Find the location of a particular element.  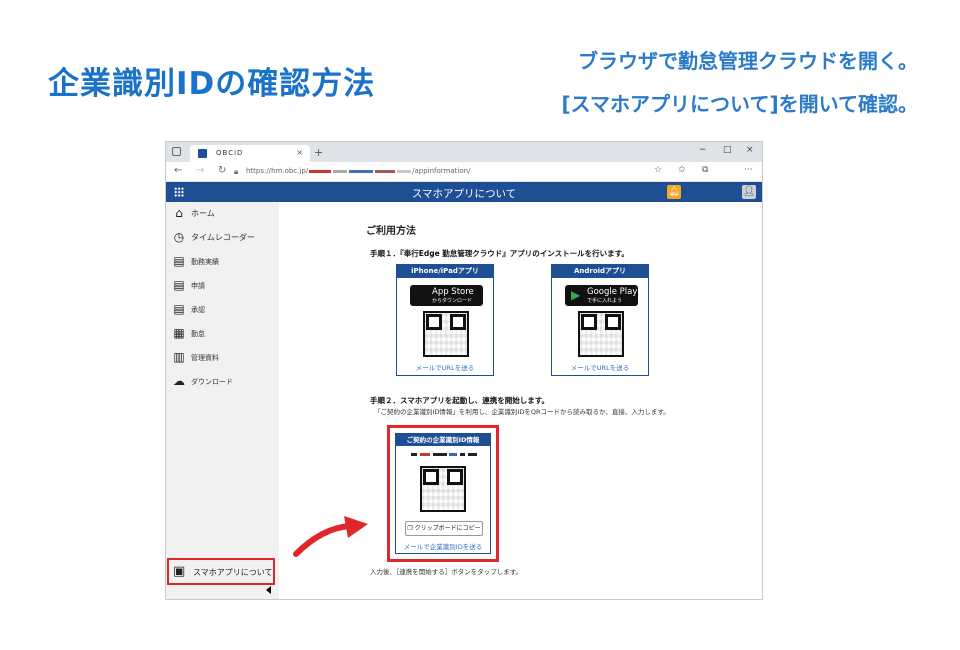

request-icon: ▤ is located at coordinates (179, 285).